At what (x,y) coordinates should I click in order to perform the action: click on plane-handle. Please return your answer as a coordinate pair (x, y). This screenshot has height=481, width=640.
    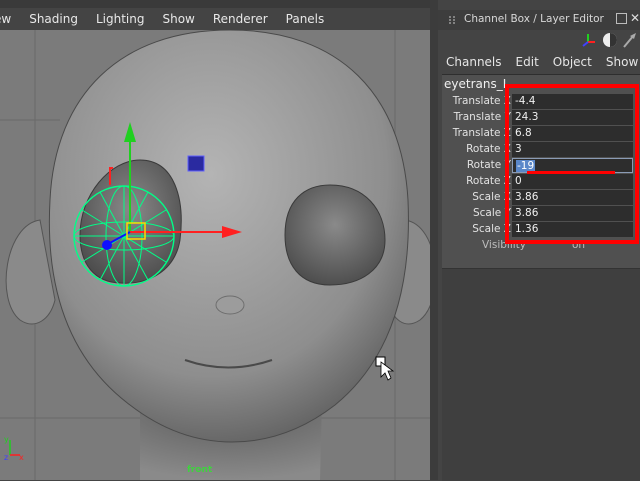
    Looking at the image, I should click on (196, 163).